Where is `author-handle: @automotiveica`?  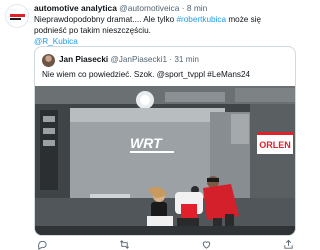
author-handle: @automotiveica is located at coordinates (149, 8).